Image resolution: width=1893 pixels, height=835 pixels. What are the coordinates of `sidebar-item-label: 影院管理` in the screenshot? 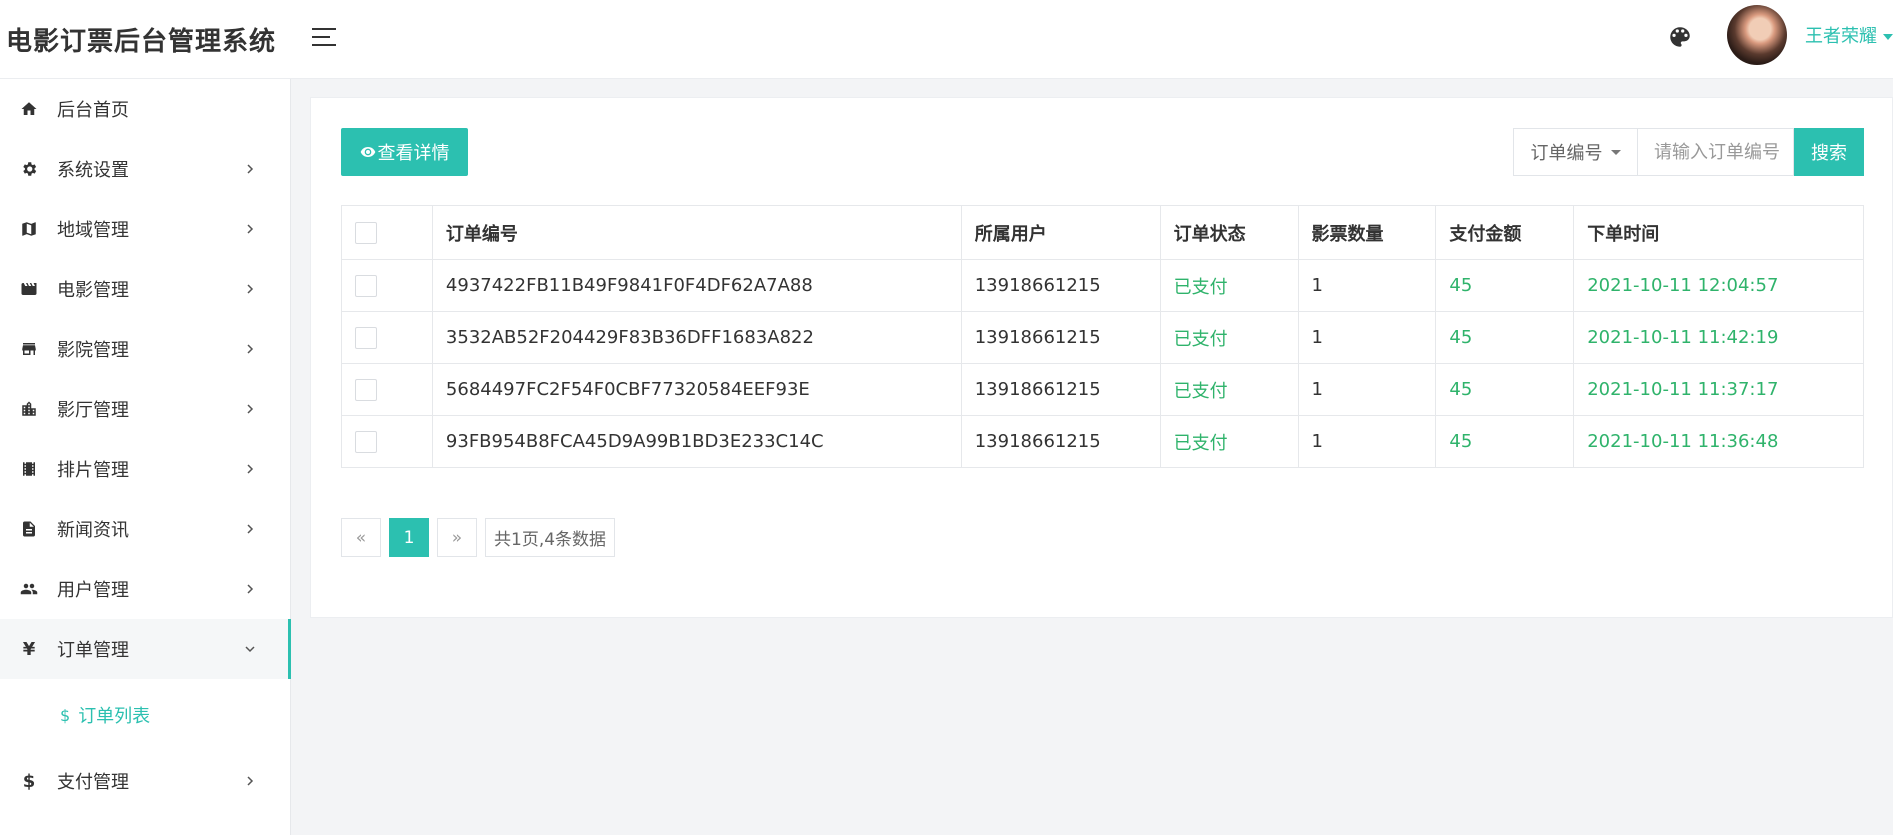 It's located at (93, 350).